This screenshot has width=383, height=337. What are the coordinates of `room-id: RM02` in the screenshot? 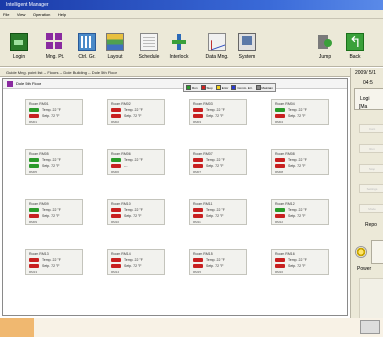 It's located at (115, 122).